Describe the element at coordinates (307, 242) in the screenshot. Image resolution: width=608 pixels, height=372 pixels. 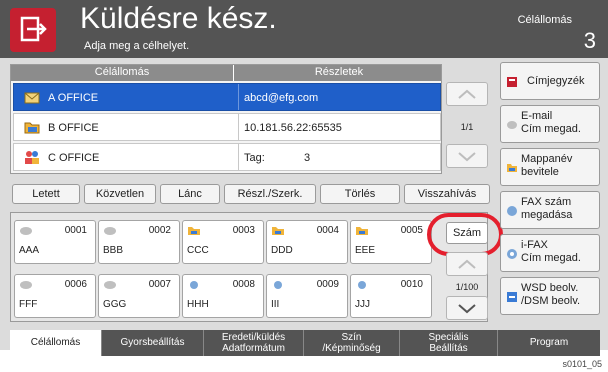
I see `quick-dial-button: 0004 DDD` at that location.